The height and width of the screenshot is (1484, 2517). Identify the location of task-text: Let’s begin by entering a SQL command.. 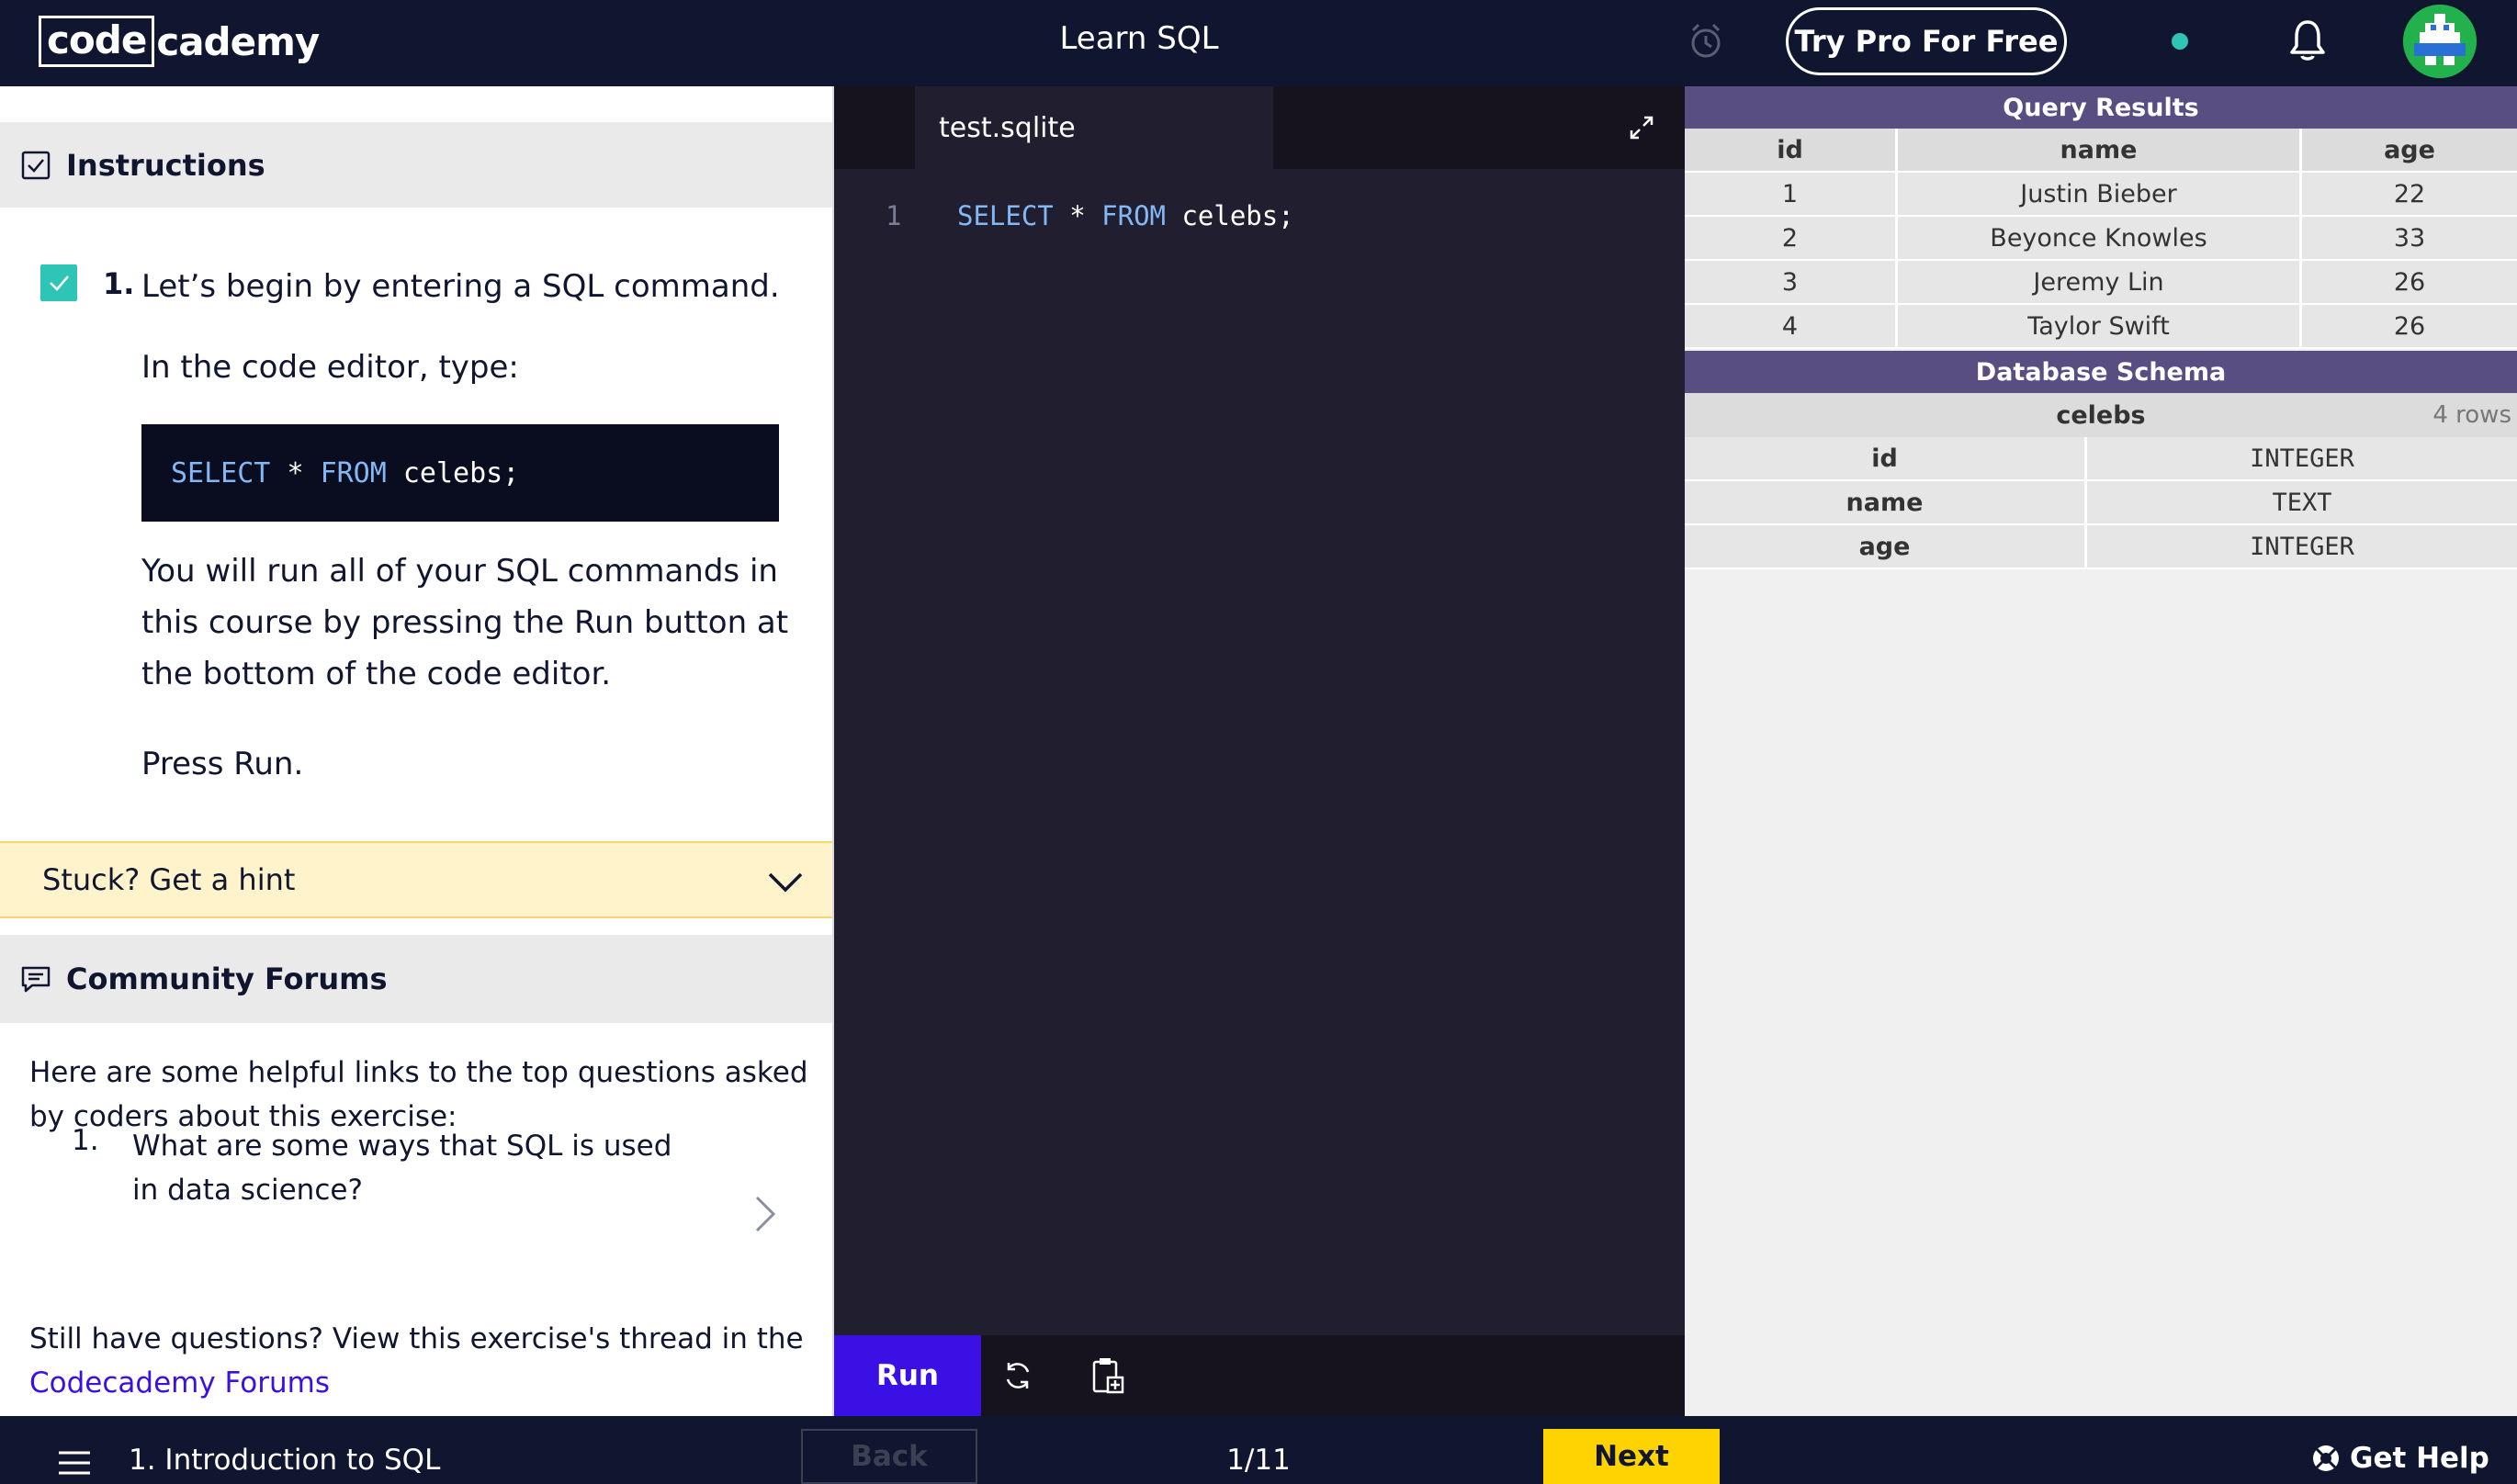
(460, 286).